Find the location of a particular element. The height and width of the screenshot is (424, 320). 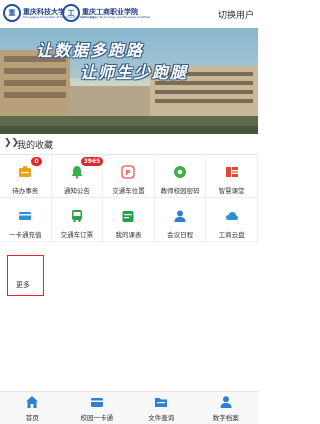

favorite-label: 智慧课堂 is located at coordinates (231, 191).